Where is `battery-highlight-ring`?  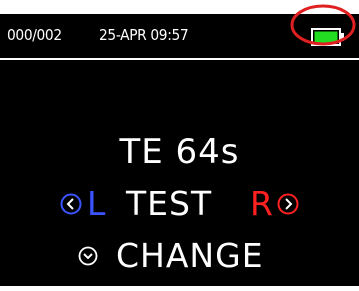 battery-highlight-ring is located at coordinates (323, 25).